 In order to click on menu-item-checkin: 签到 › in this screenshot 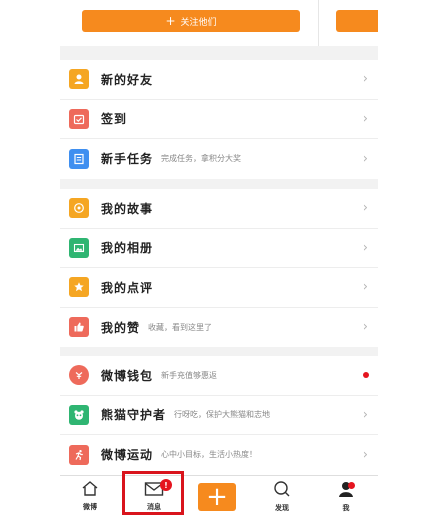, I will do `click(219, 119)`.